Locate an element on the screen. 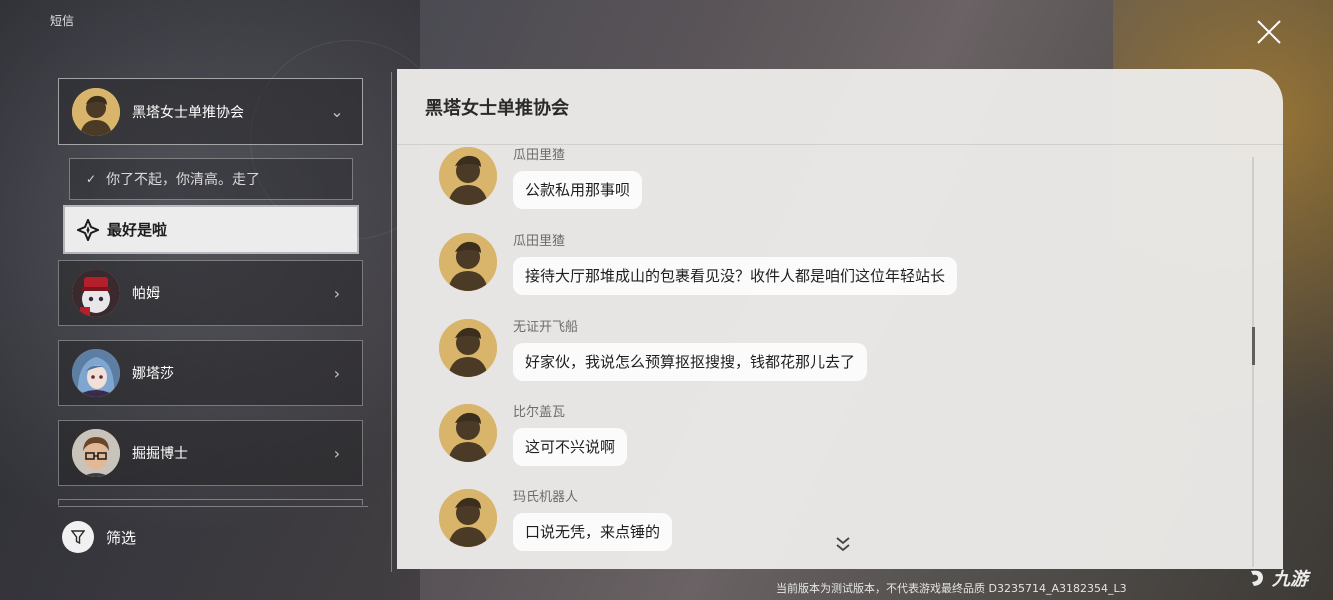  message-bubble: 这可不兴说啊 is located at coordinates (570, 447).